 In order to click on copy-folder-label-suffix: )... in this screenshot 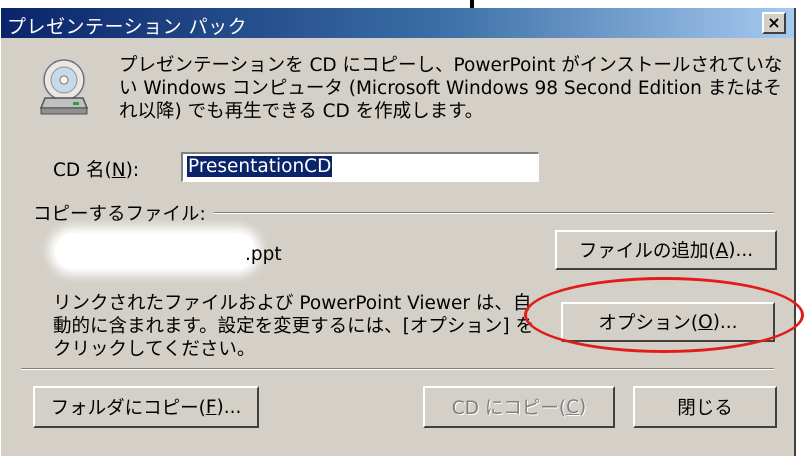, I will do `click(229, 407)`.